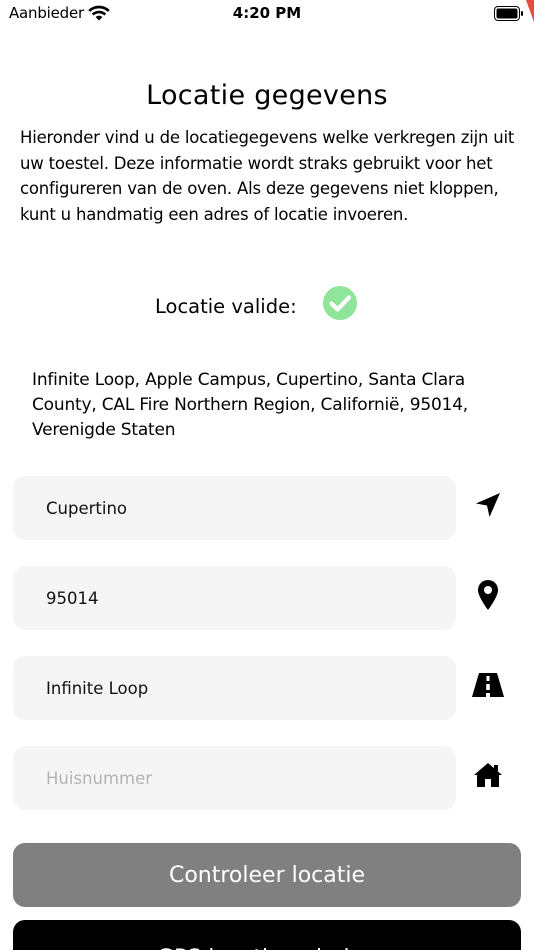 The width and height of the screenshot is (534, 950). Describe the element at coordinates (488, 685) in the screenshot. I see `road-icon` at that location.